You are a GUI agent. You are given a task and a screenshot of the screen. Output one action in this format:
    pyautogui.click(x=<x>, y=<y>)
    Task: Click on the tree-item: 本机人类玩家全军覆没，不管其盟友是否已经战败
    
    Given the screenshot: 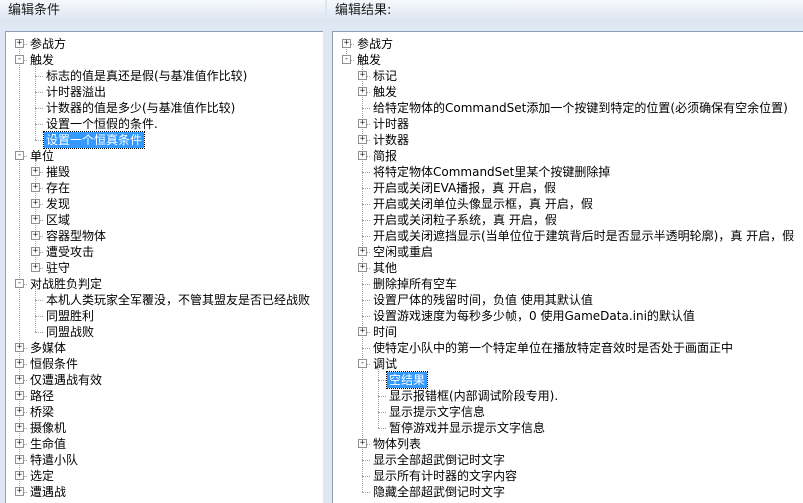 What is the action you would take?
    pyautogui.click(x=164, y=300)
    